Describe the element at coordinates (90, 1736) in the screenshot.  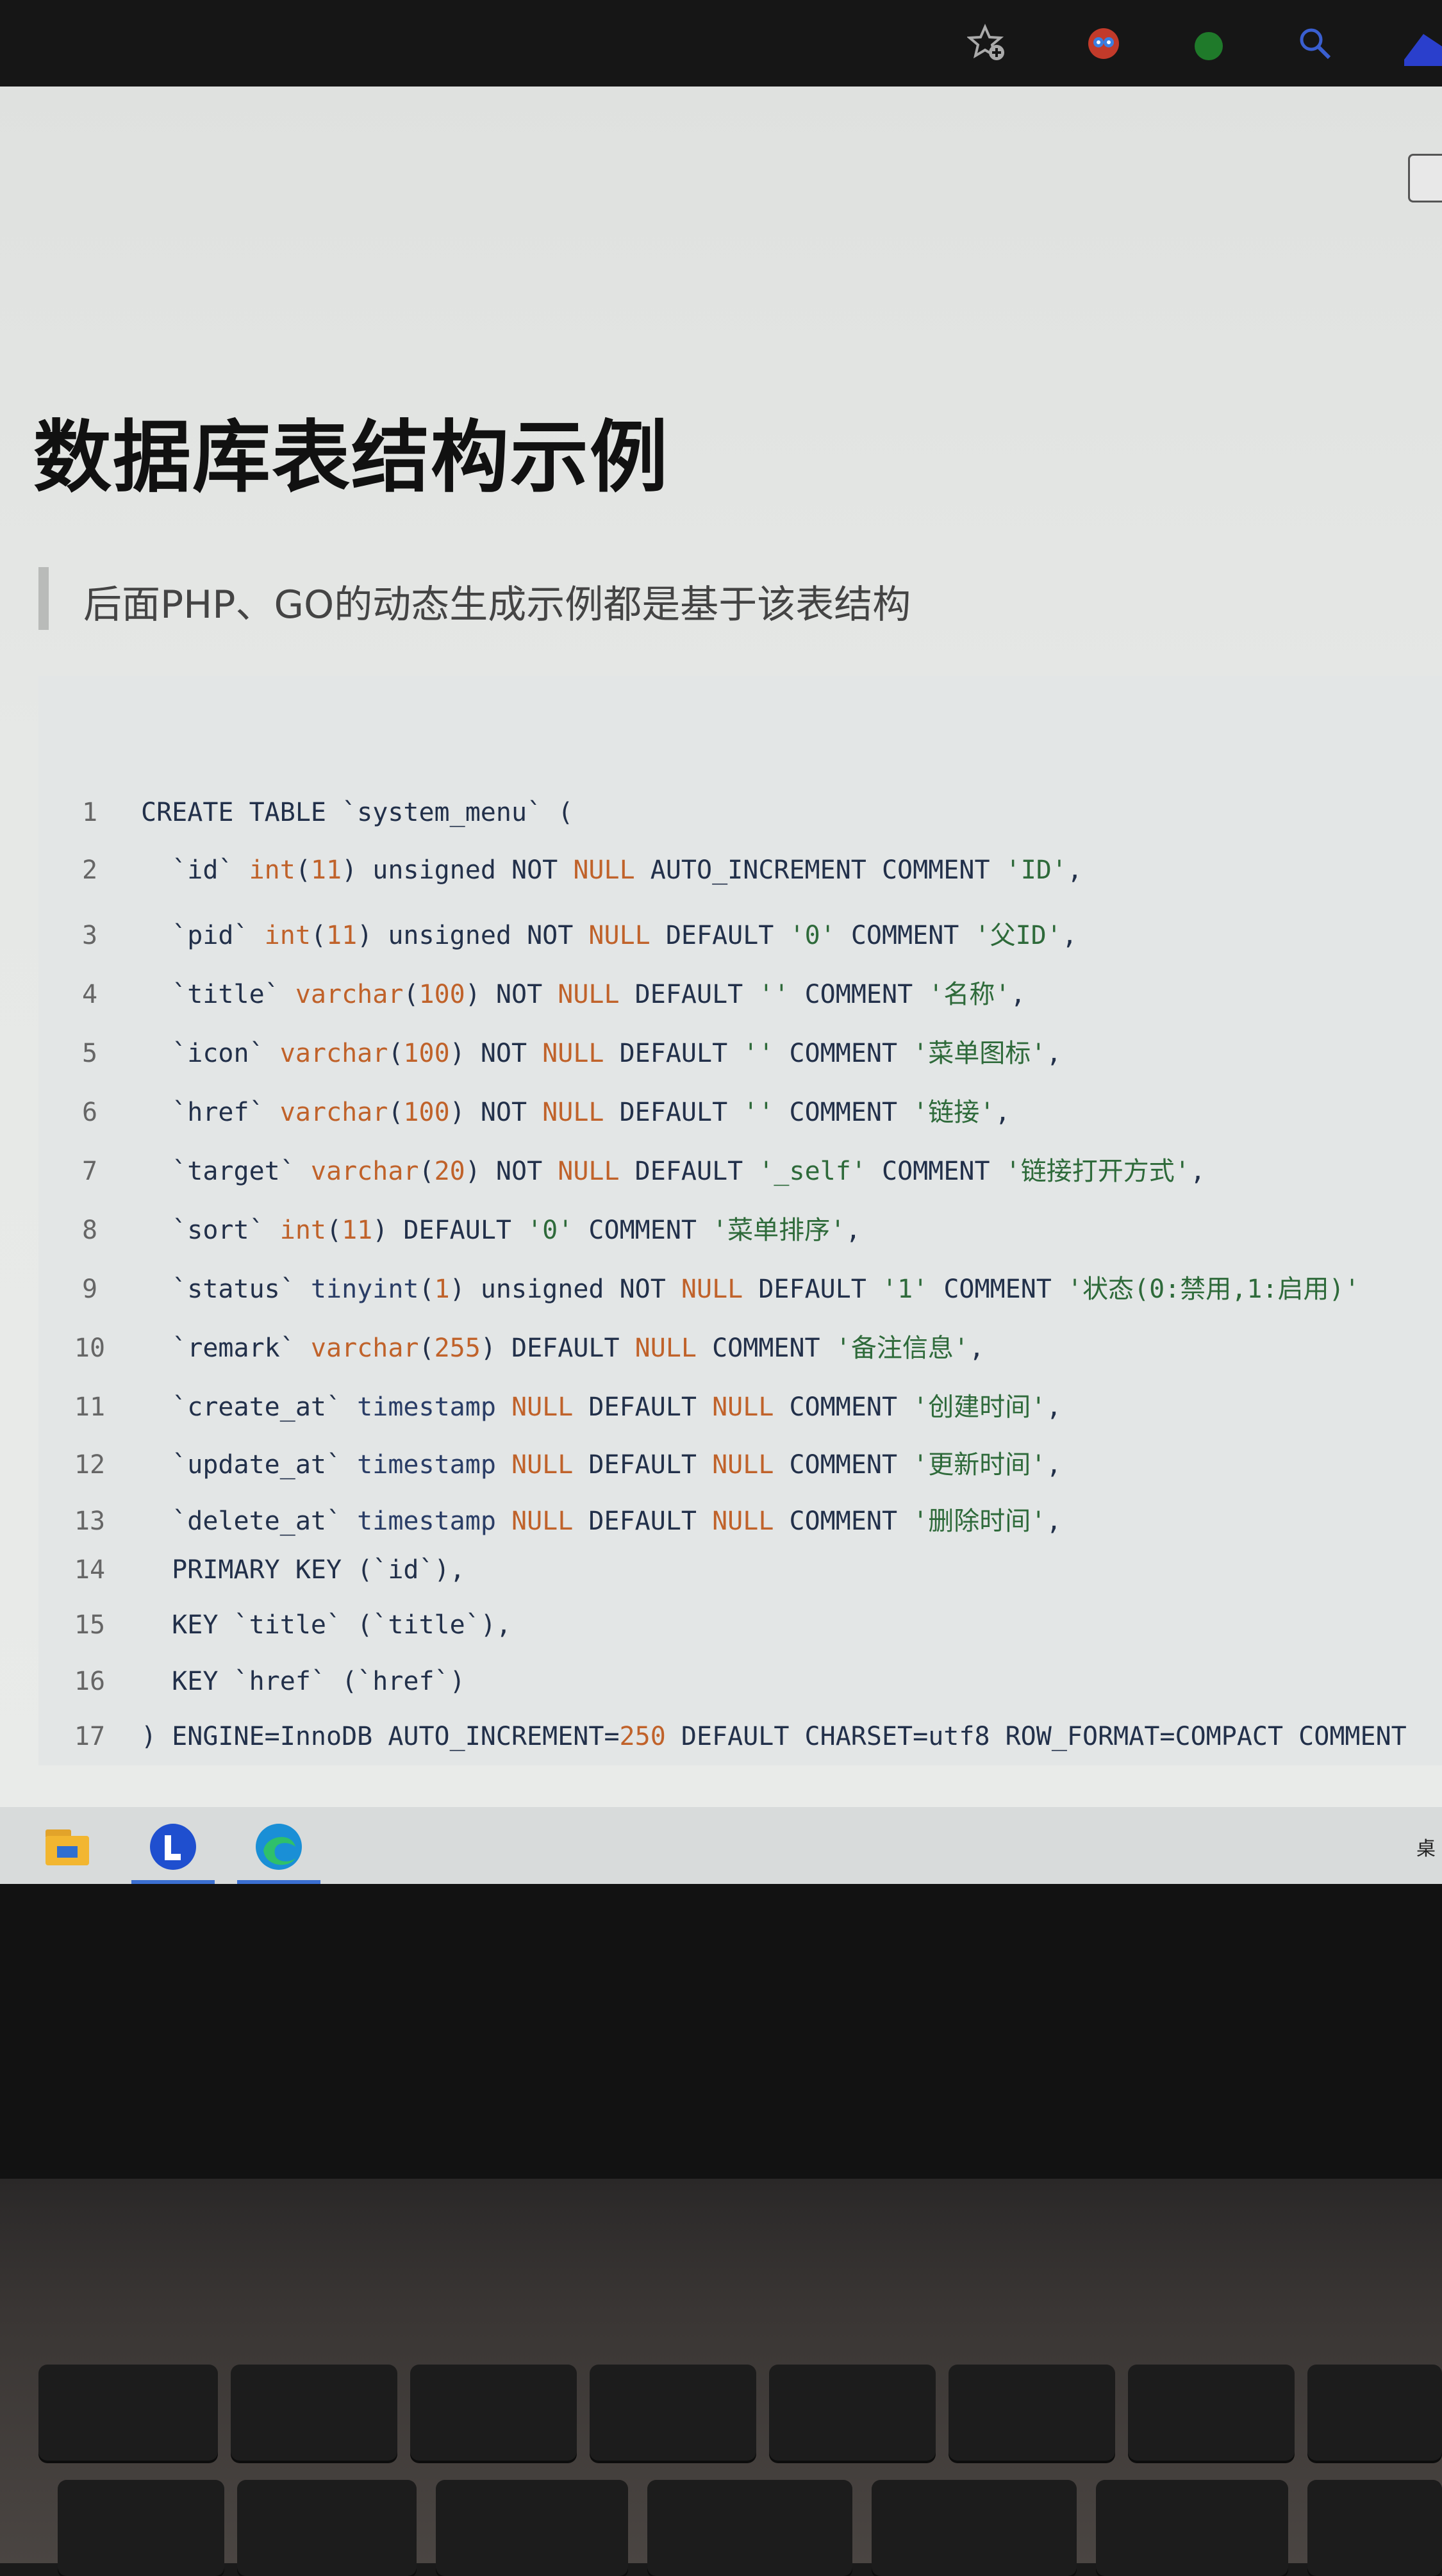
I see `line-number: 17` at that location.